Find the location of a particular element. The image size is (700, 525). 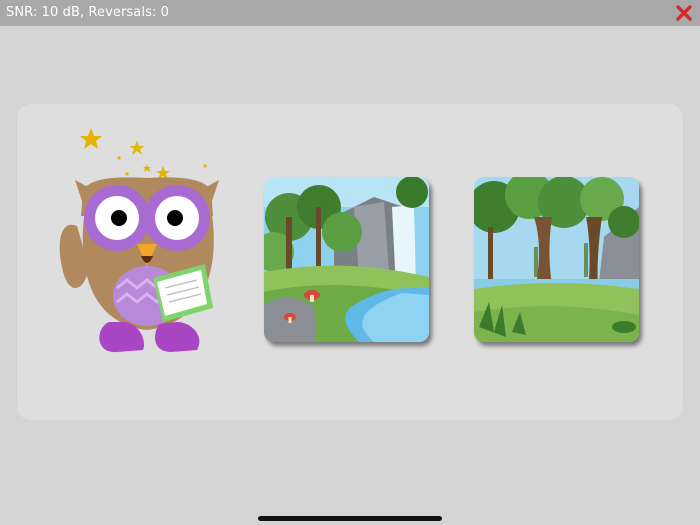

choice-card-waterfall-river is located at coordinates (346, 259).